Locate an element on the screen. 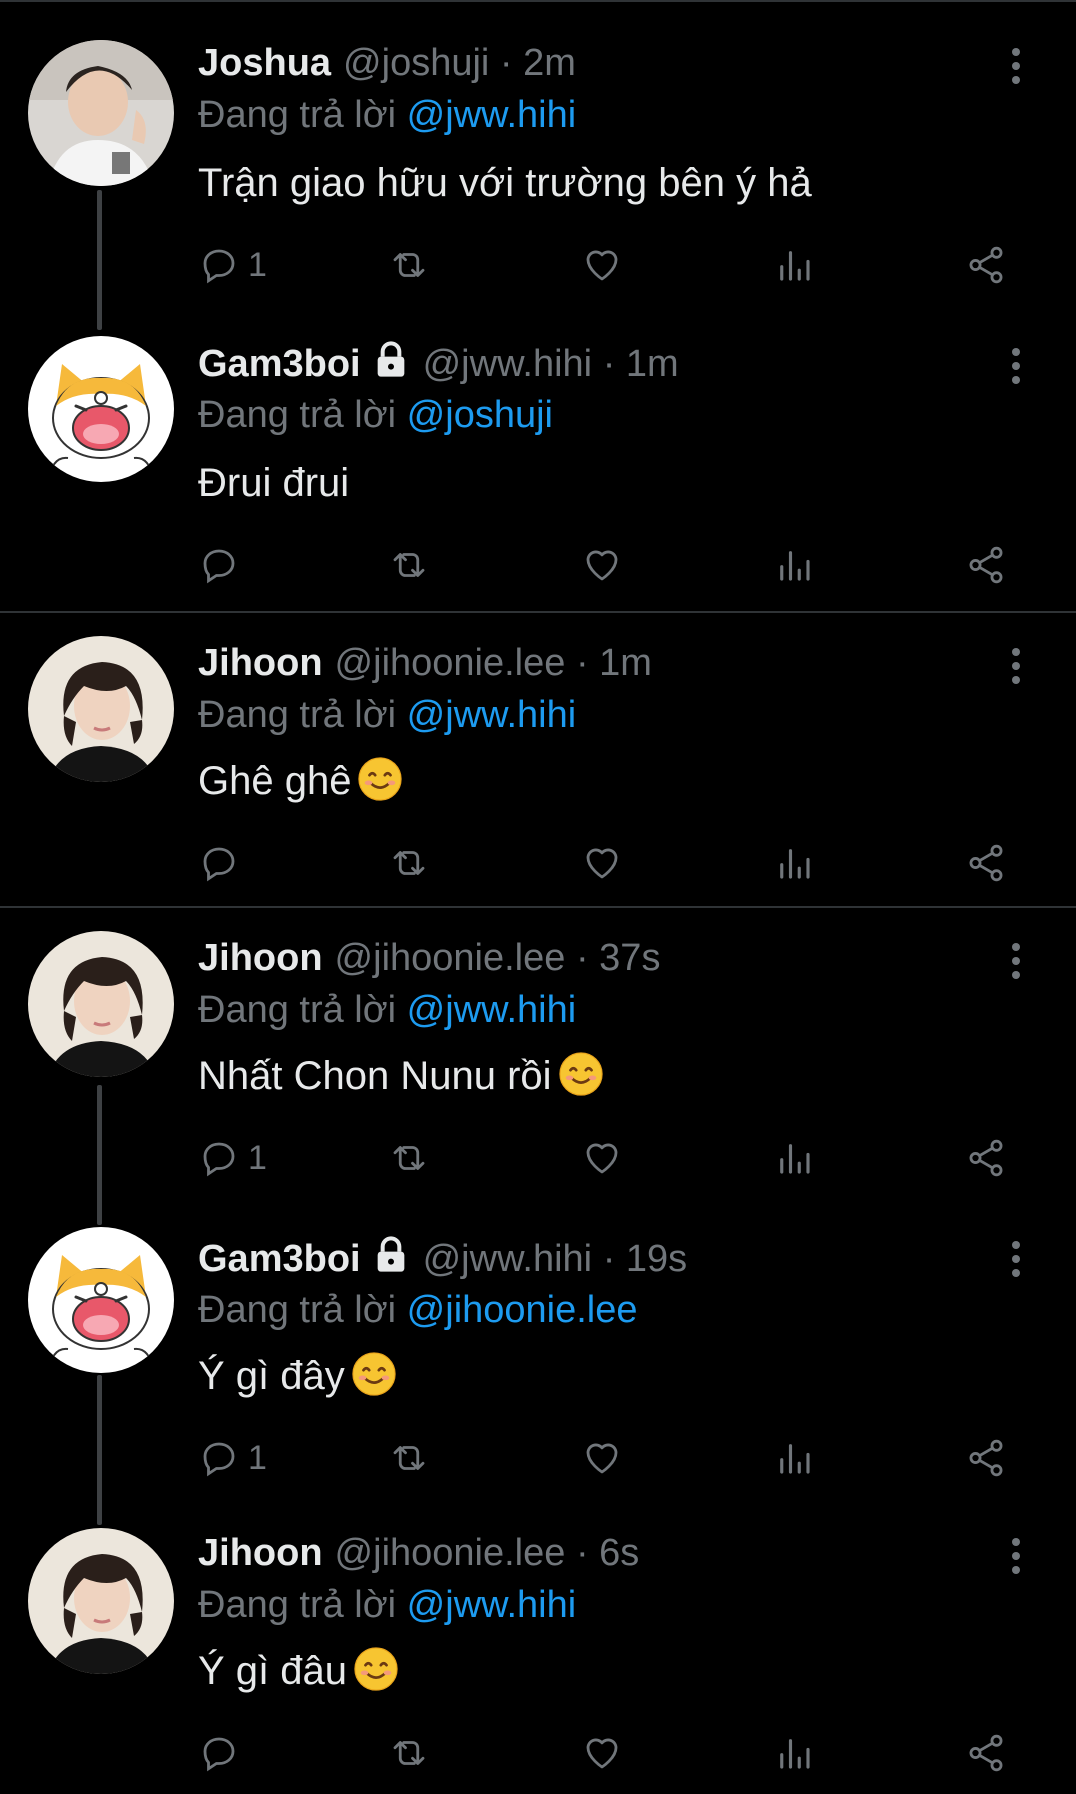 The image size is (1076, 1794). mention-link: @joshuji is located at coordinates (480, 415).